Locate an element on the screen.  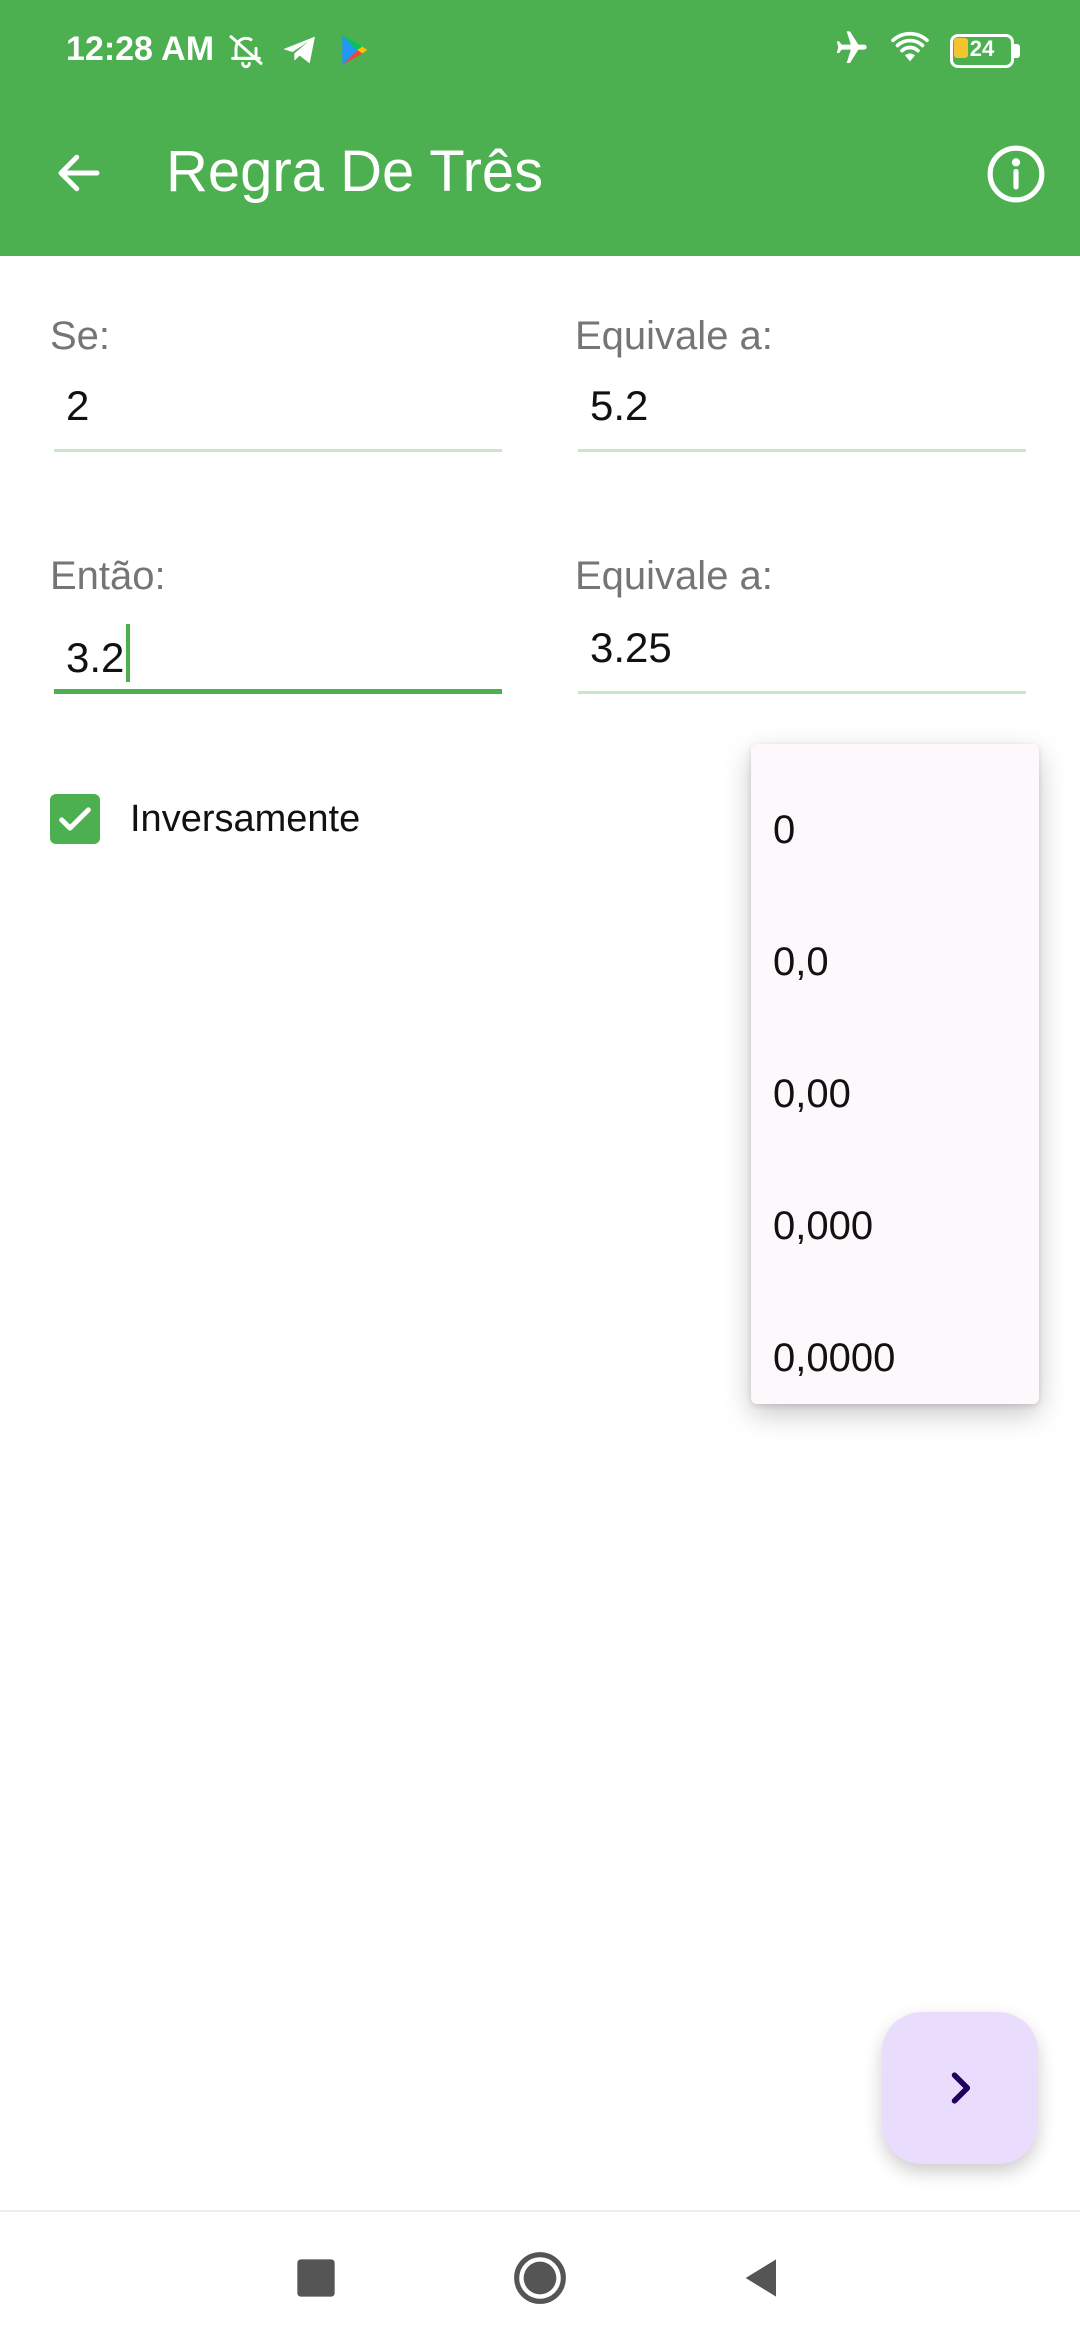
home-circle-icon is located at coordinates (540, 2278).